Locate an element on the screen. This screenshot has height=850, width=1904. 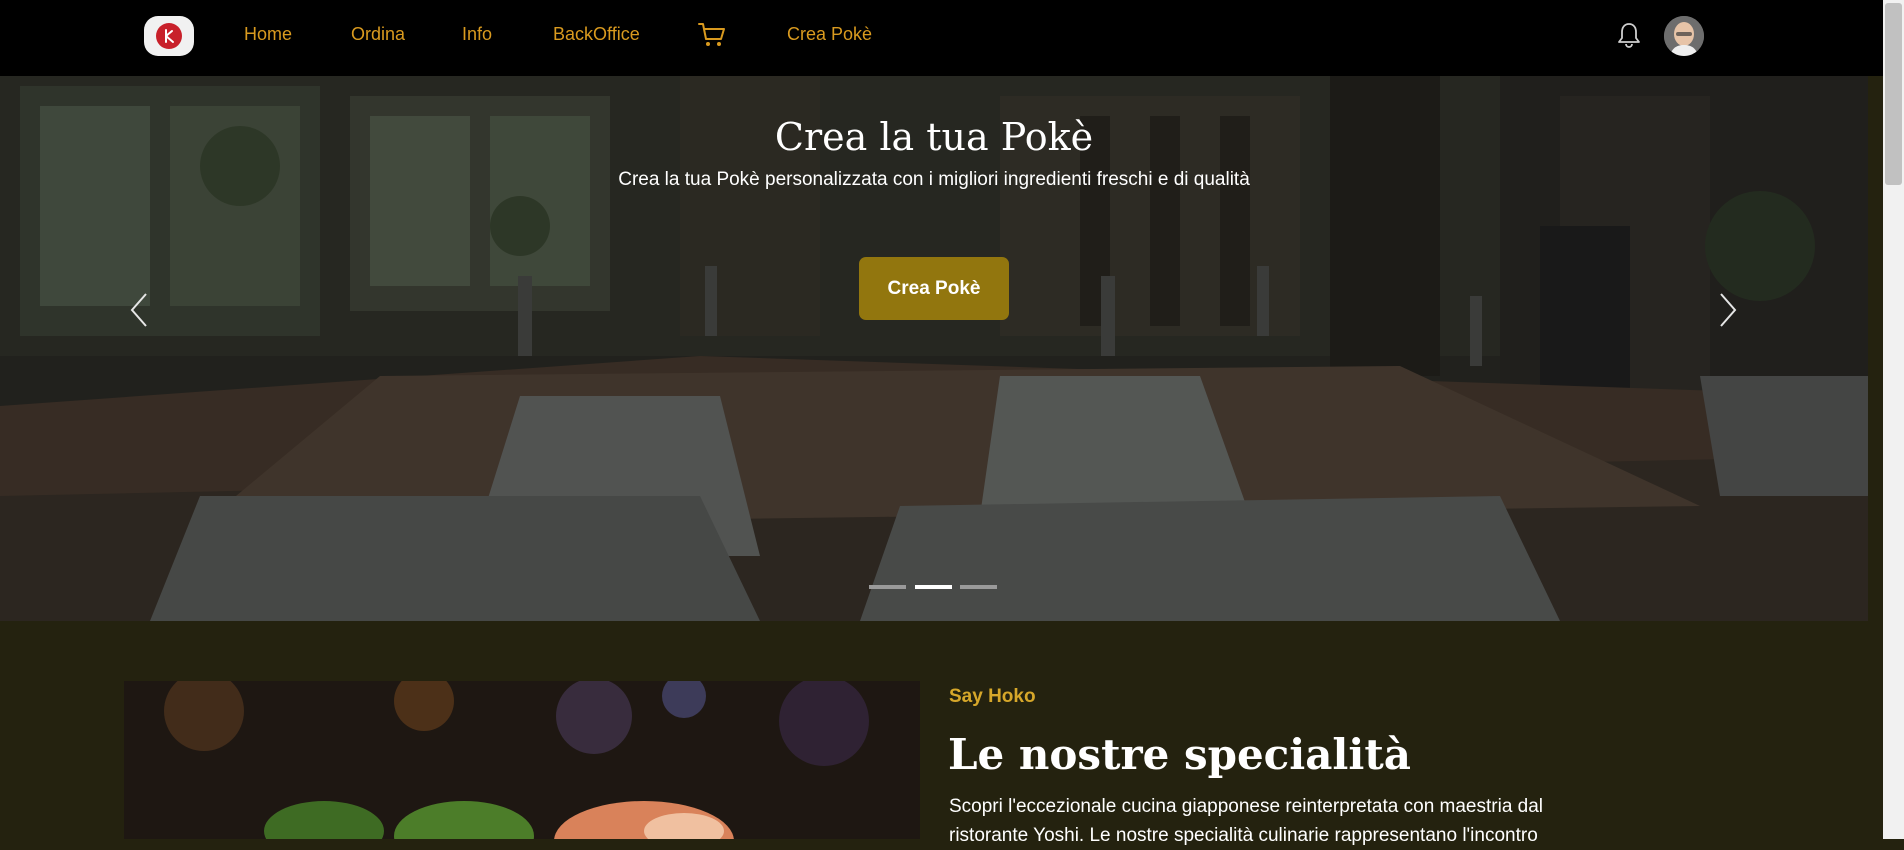
bell-icon is located at coordinates (1629, 35).